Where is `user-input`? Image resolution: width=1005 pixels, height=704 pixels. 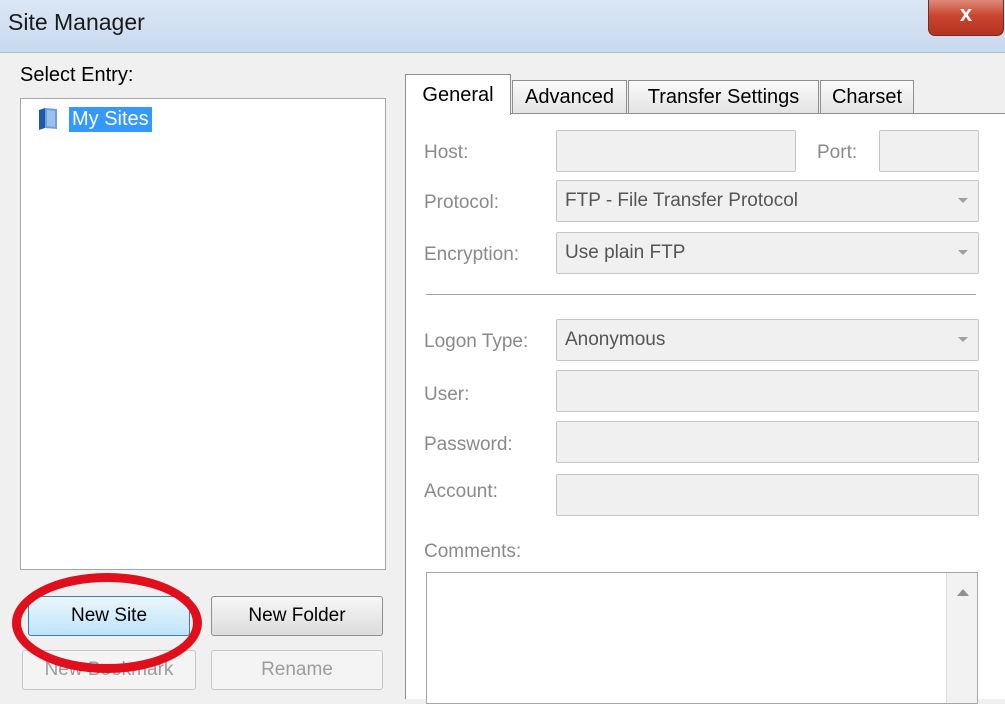 user-input is located at coordinates (767, 391).